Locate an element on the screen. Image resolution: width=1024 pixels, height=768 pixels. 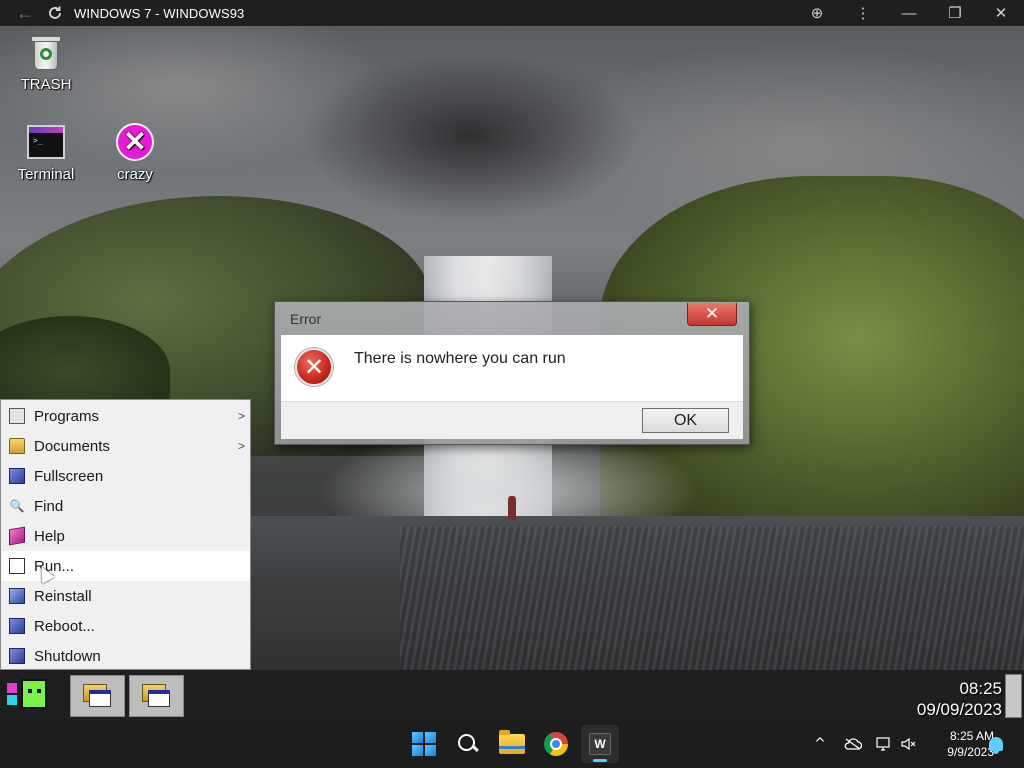
reinstall-icon is located at coordinates (17, 596).